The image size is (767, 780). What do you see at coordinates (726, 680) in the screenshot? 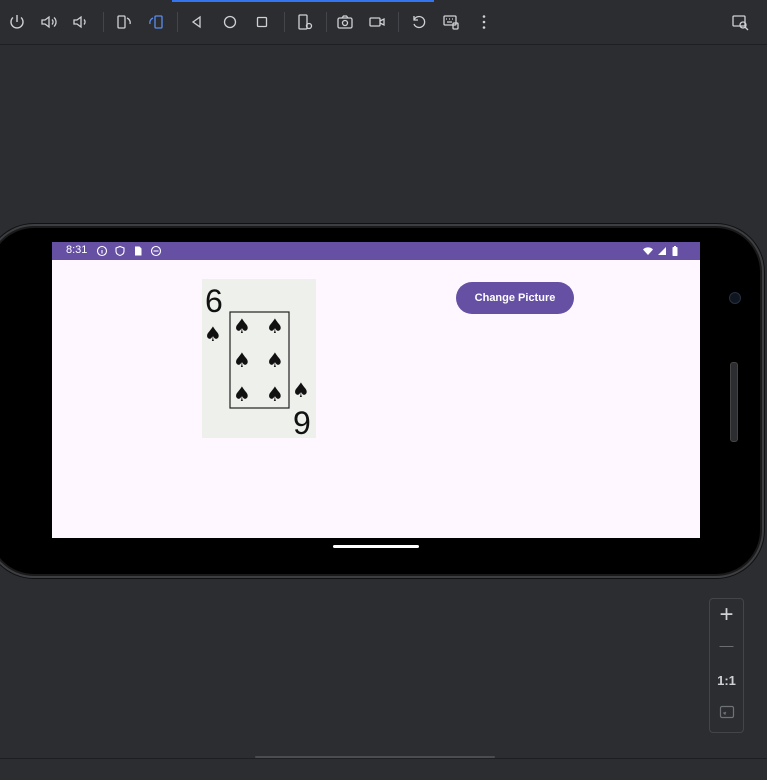
I see `zoom-actual-size-button: 1:1` at bounding box center [726, 680].